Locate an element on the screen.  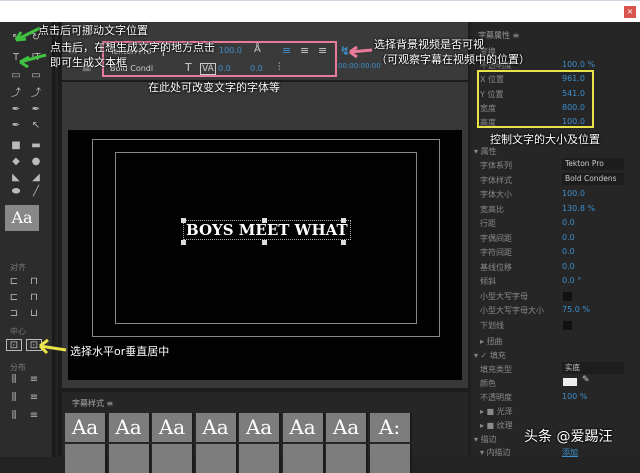
annotation-bg-1: 选择背景视频是否可视 is located at coordinates (429, 44).